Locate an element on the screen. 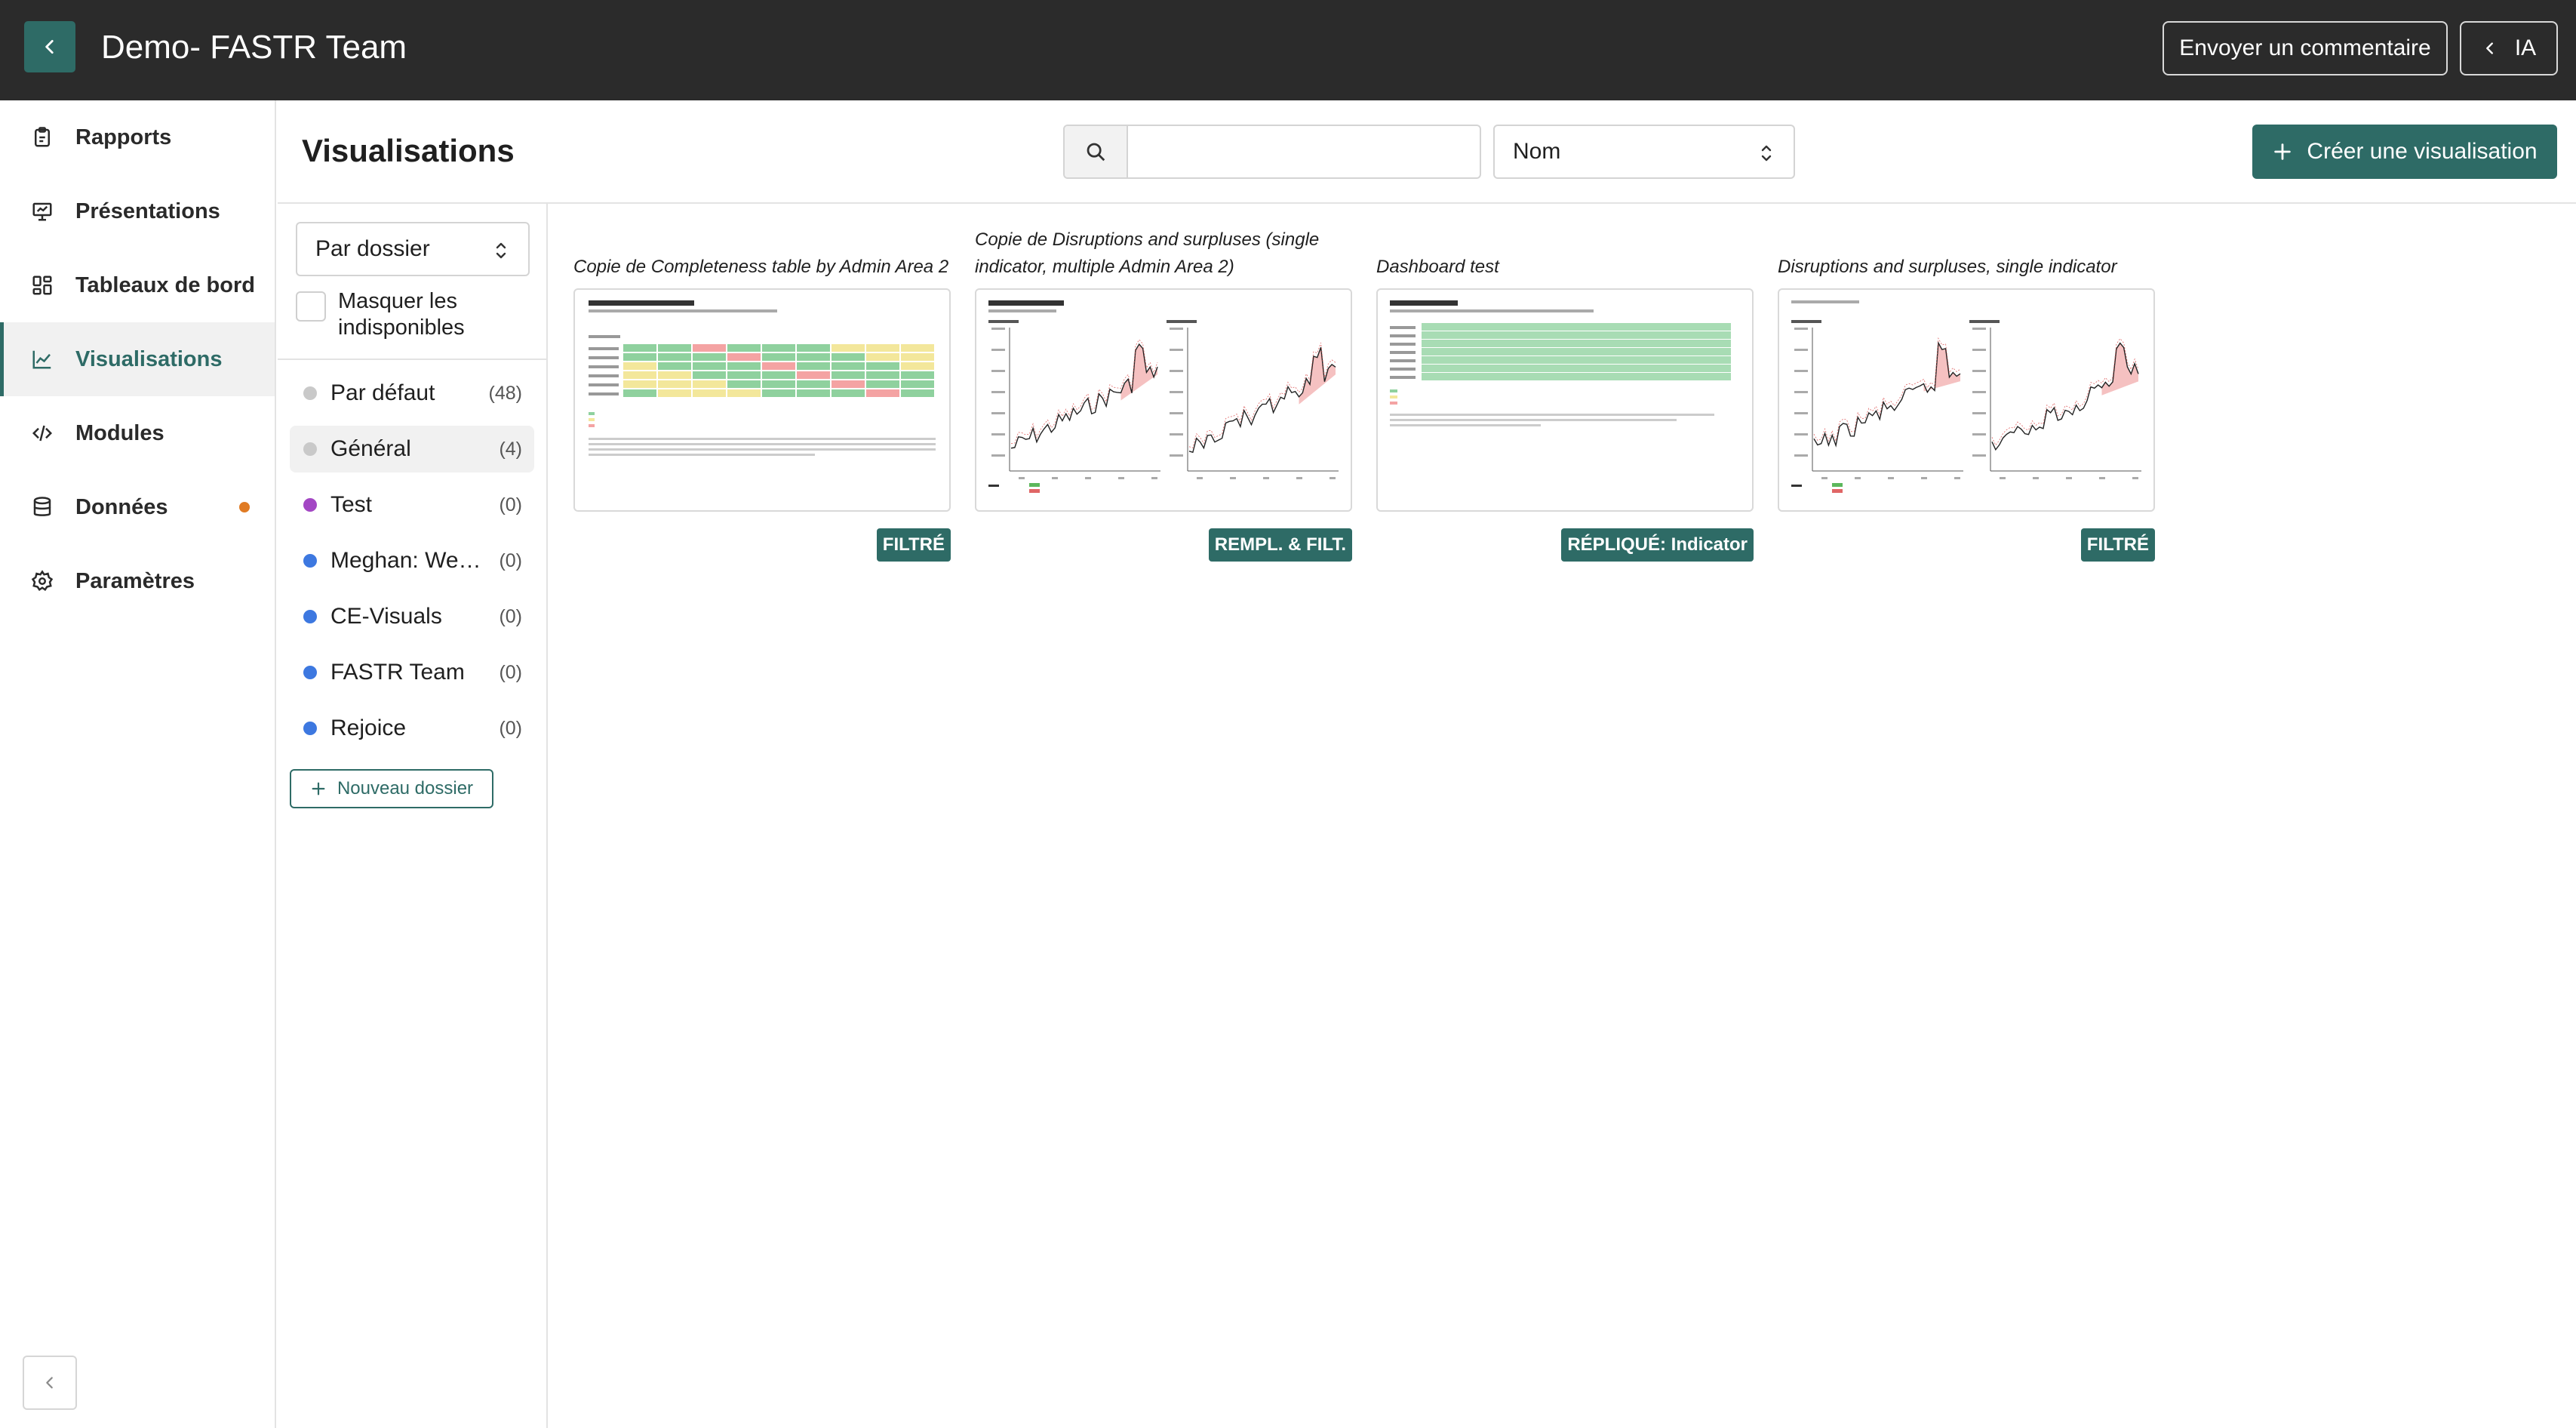 This screenshot has height=1428, width=2576. folder-name: Test is located at coordinates (351, 504).